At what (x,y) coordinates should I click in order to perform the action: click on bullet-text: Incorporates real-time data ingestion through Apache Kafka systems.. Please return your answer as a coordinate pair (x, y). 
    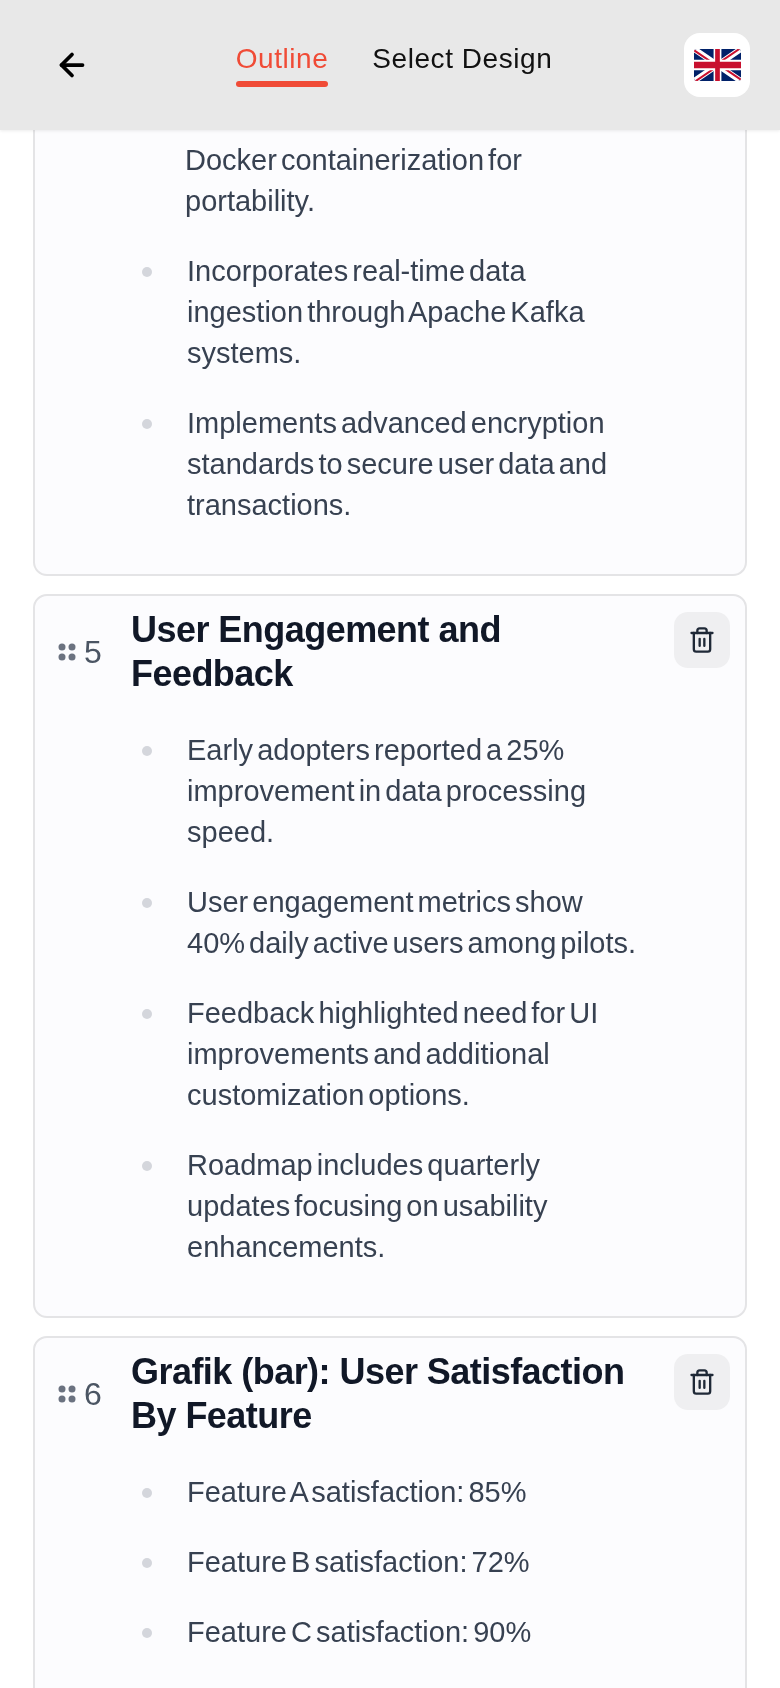
    Looking at the image, I should click on (386, 312).